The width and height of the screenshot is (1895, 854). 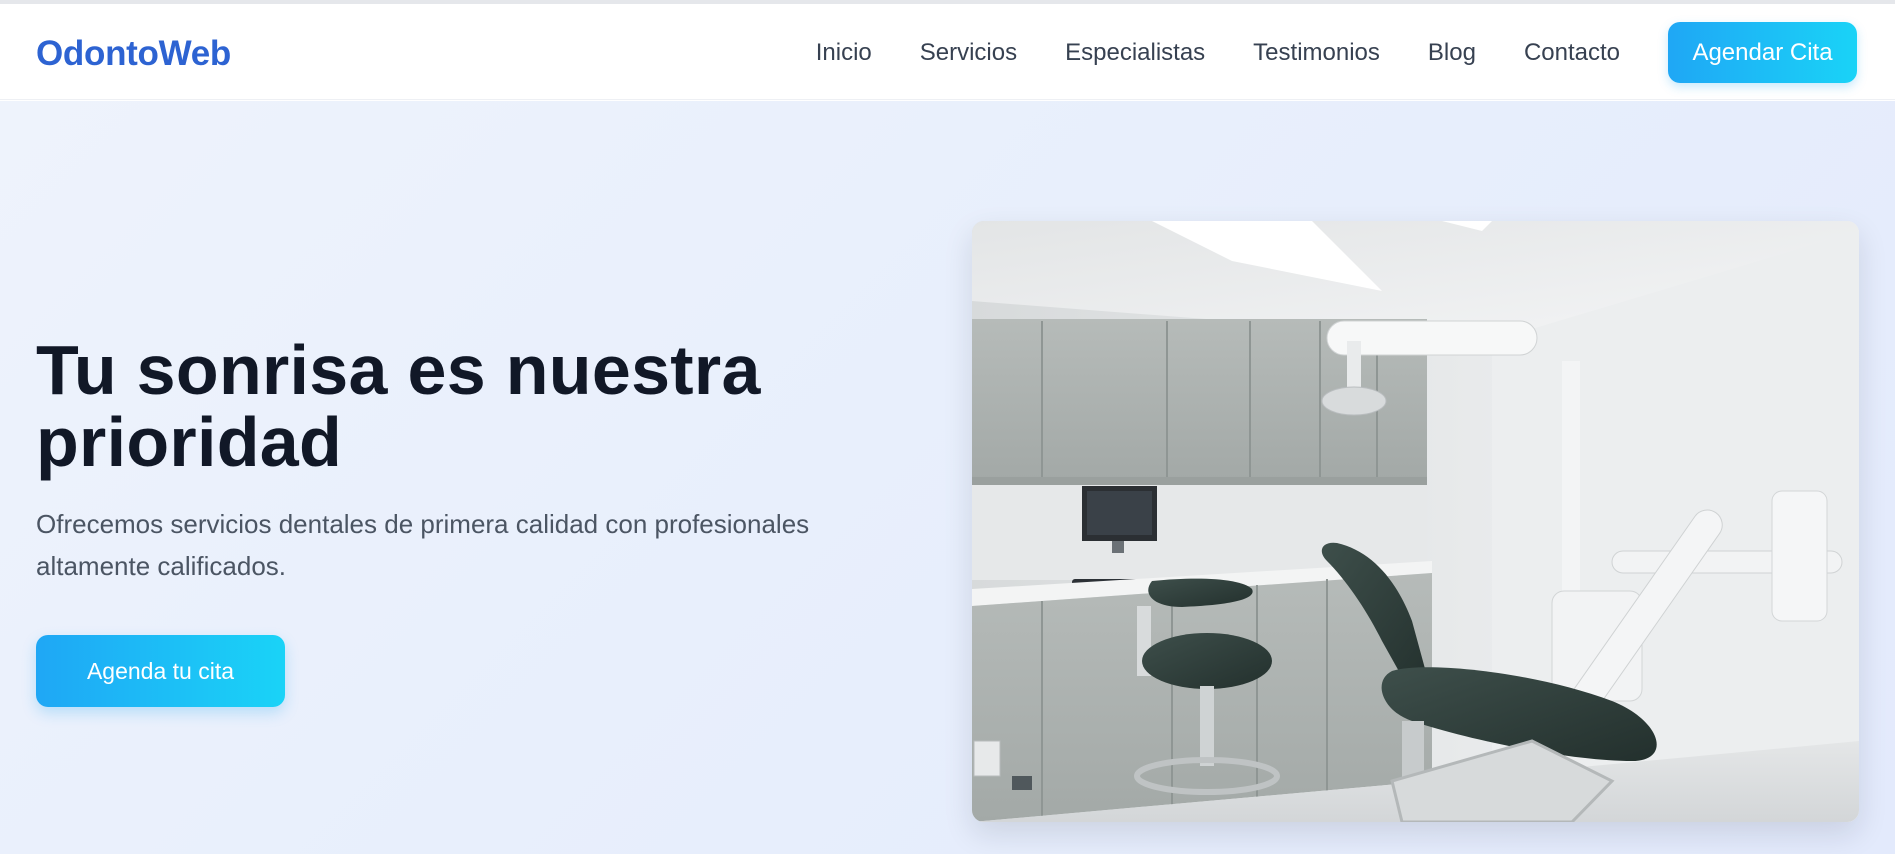 What do you see at coordinates (133, 54) in the screenshot?
I see `brand-logo: OdontoWeb` at bounding box center [133, 54].